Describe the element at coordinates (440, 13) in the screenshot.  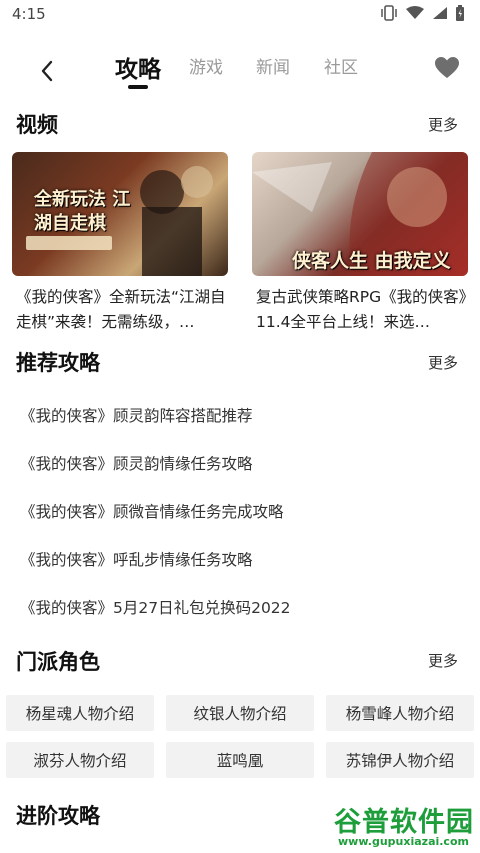
I see `signal-icon` at that location.